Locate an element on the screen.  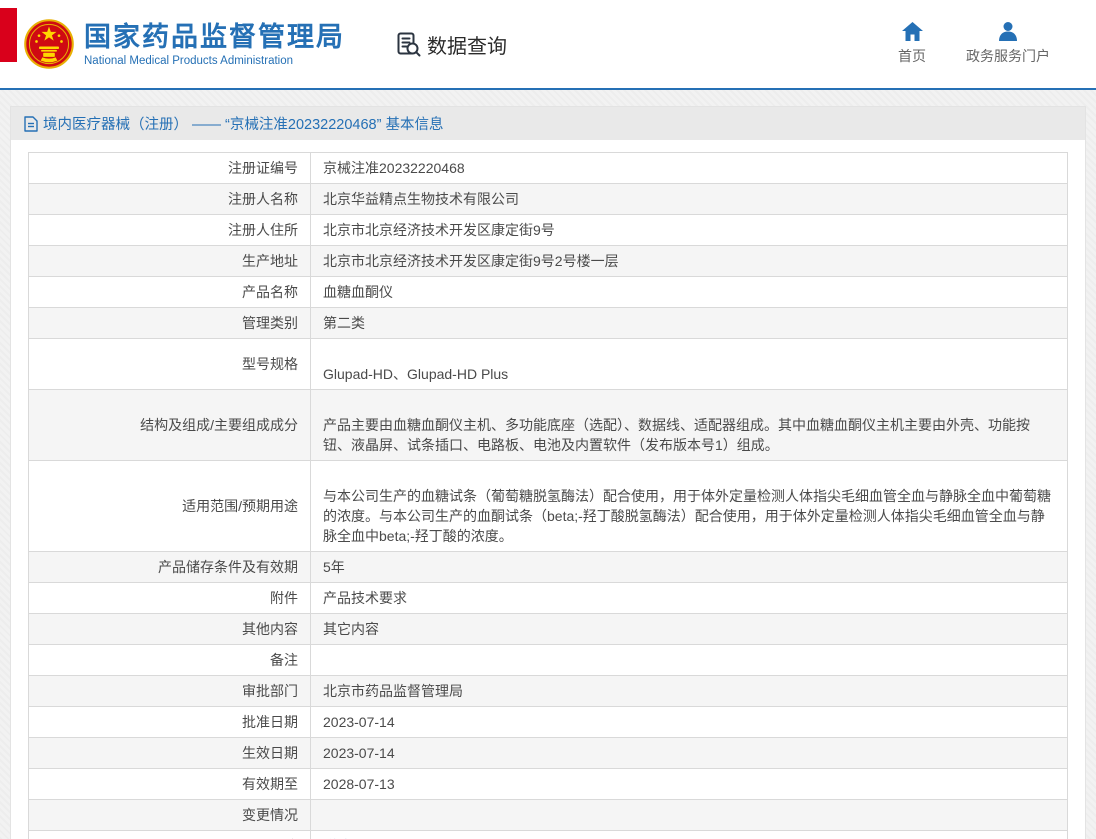
table-row: 备注 is located at coordinates (548, 660).